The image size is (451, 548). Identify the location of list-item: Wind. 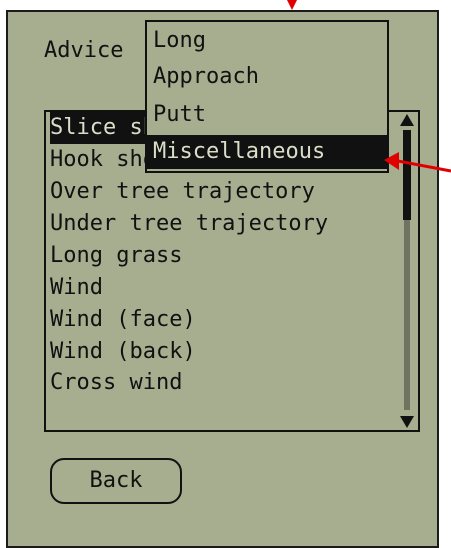
(225, 288).